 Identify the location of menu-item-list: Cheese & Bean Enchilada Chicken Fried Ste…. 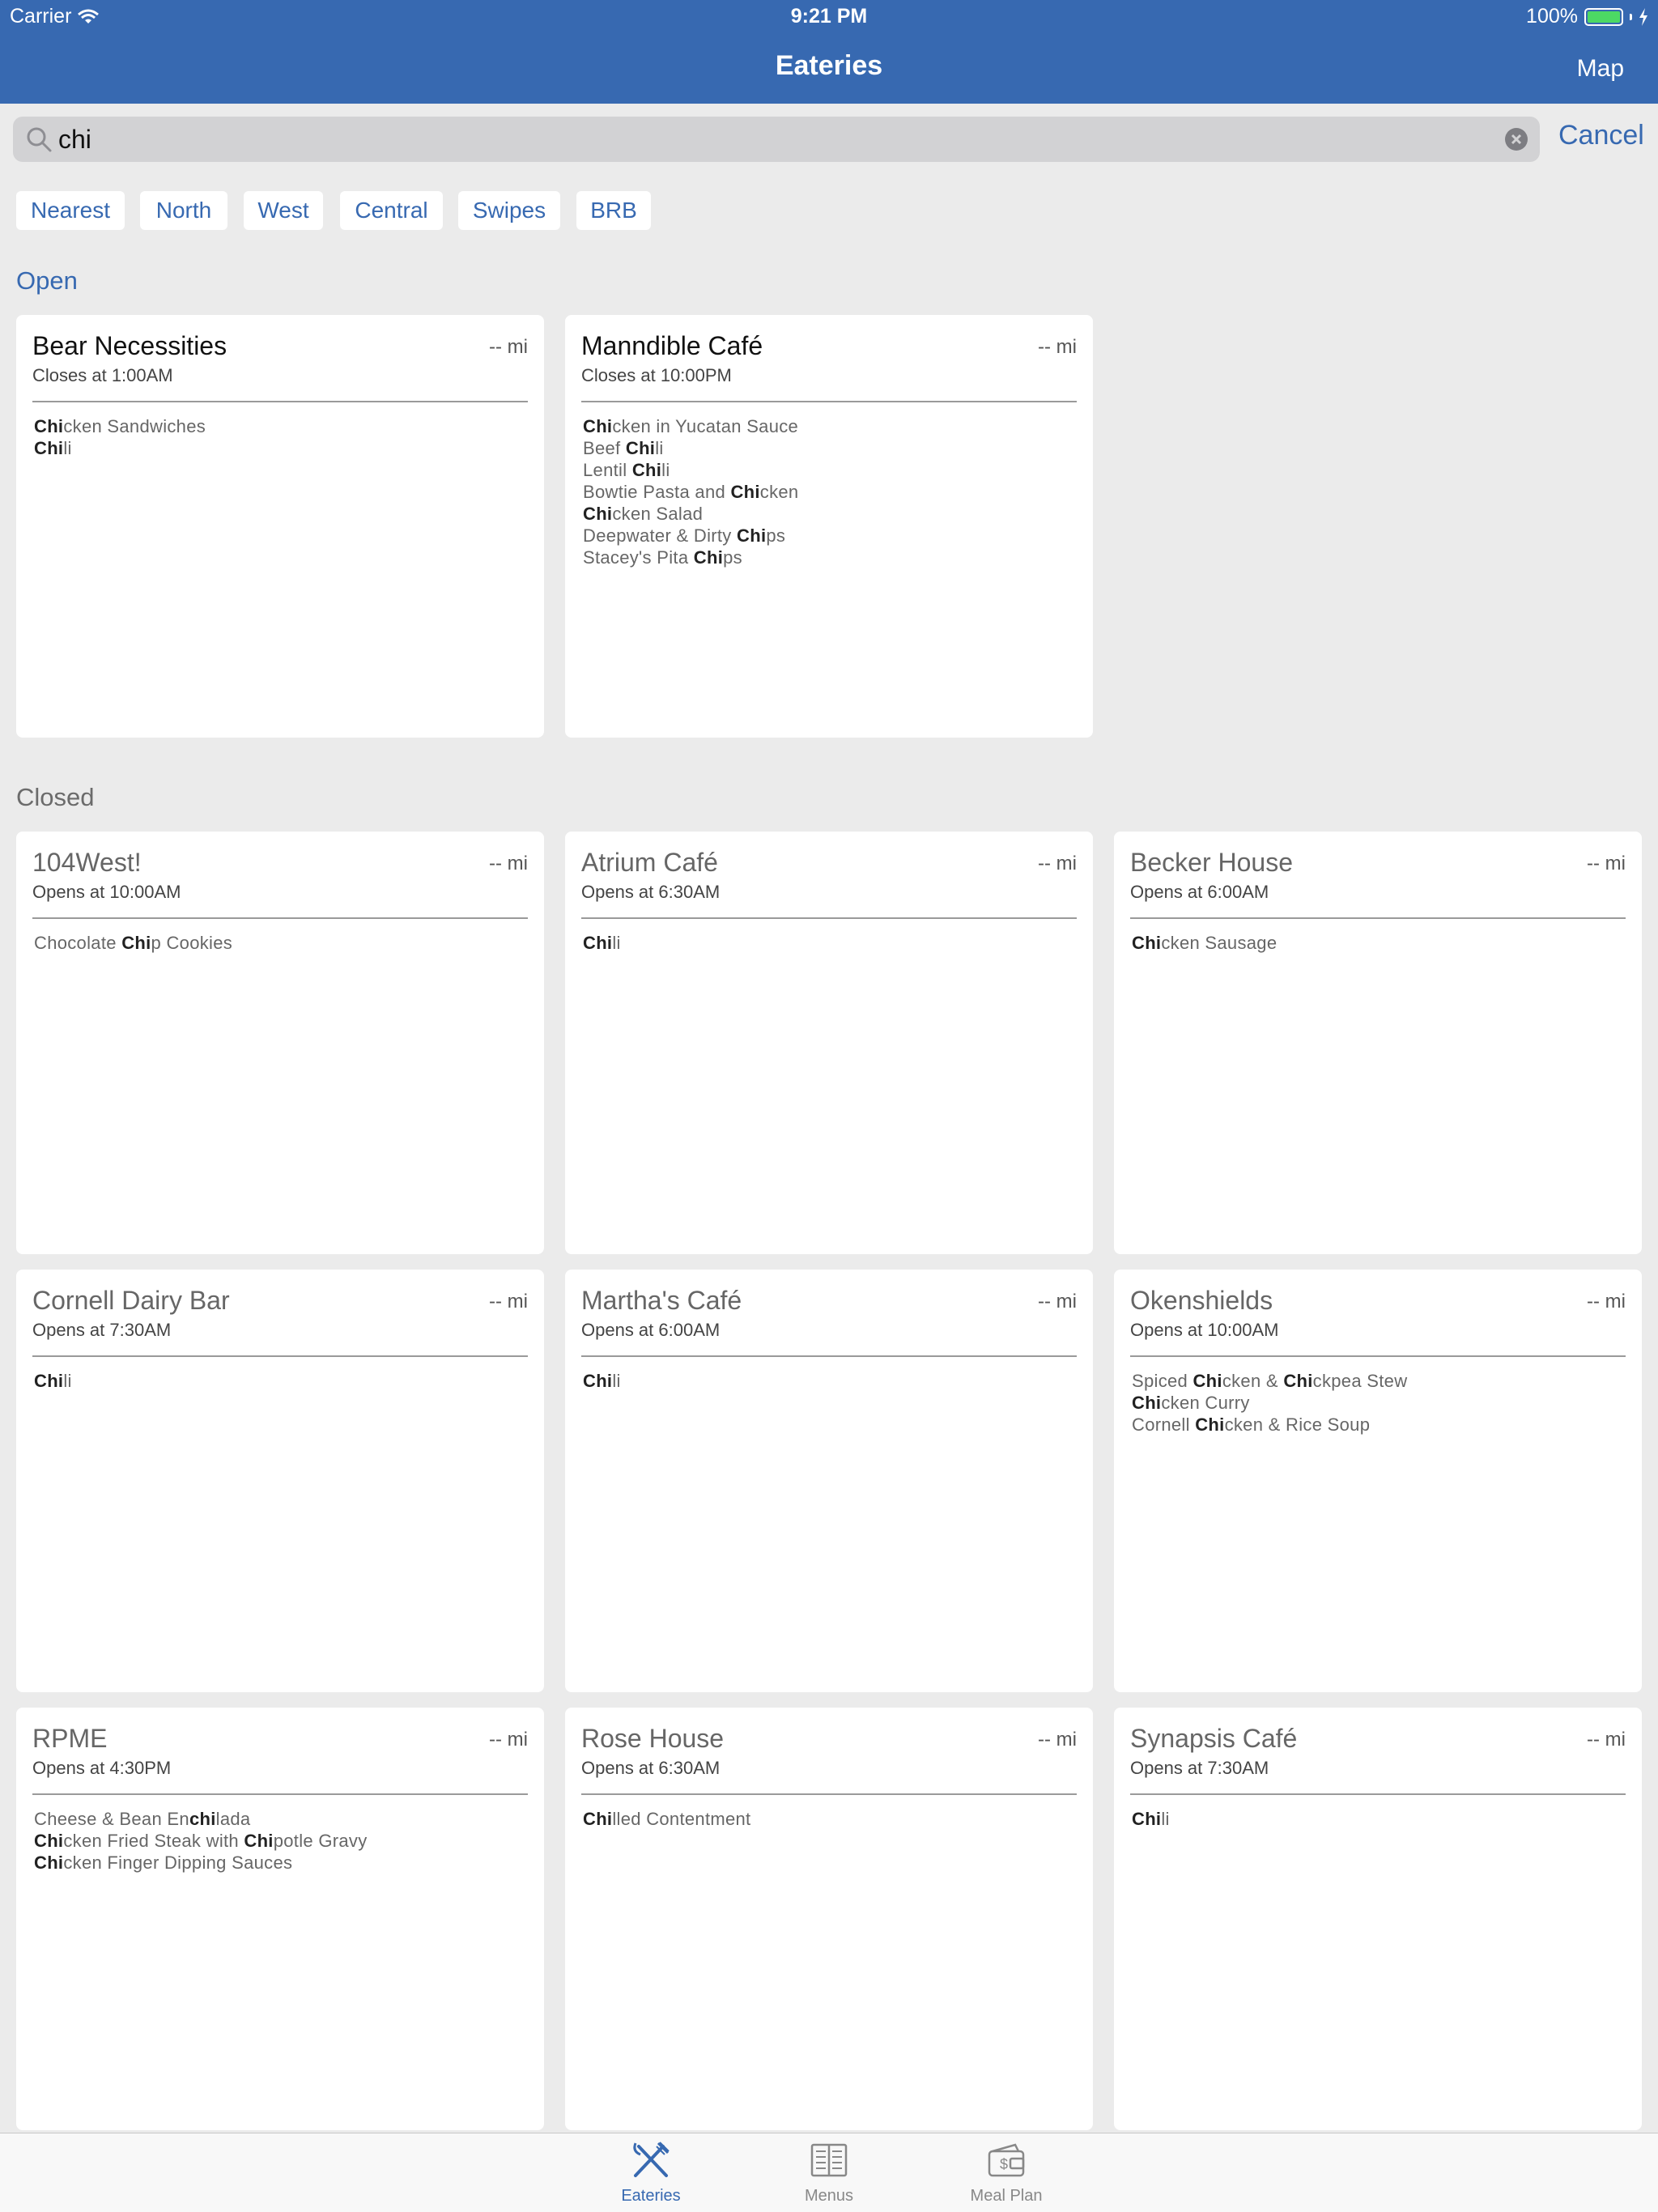
(281, 1841).